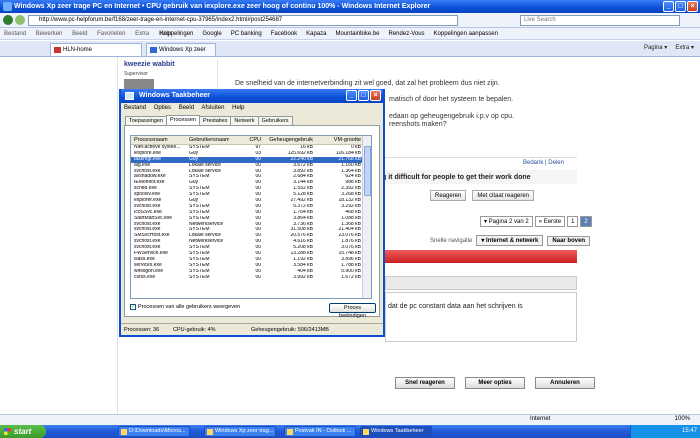 This screenshot has width=700, height=438. Describe the element at coordinates (543, 163) in the screenshot. I see `post-links: Bedank | Delen` at that location.